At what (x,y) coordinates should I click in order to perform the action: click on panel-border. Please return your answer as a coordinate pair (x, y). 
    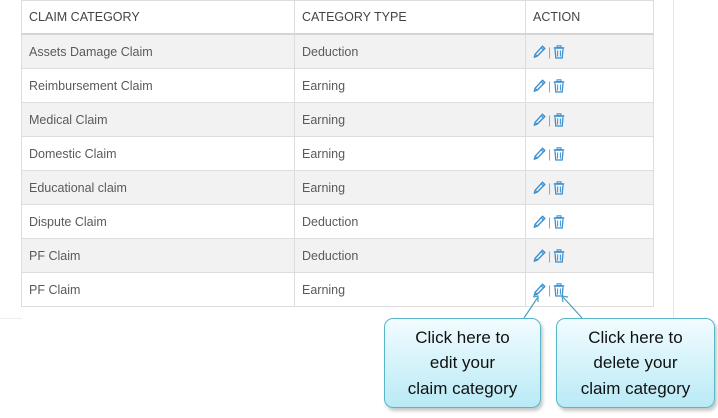
    Looking at the image, I should click on (673, 159).